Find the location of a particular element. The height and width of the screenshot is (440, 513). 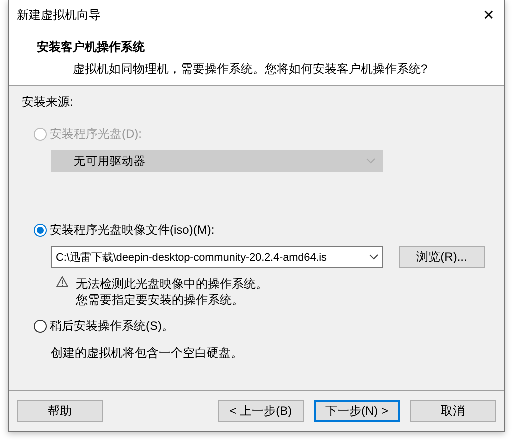

window-title: 新建虚拟机向导 is located at coordinates (59, 15).